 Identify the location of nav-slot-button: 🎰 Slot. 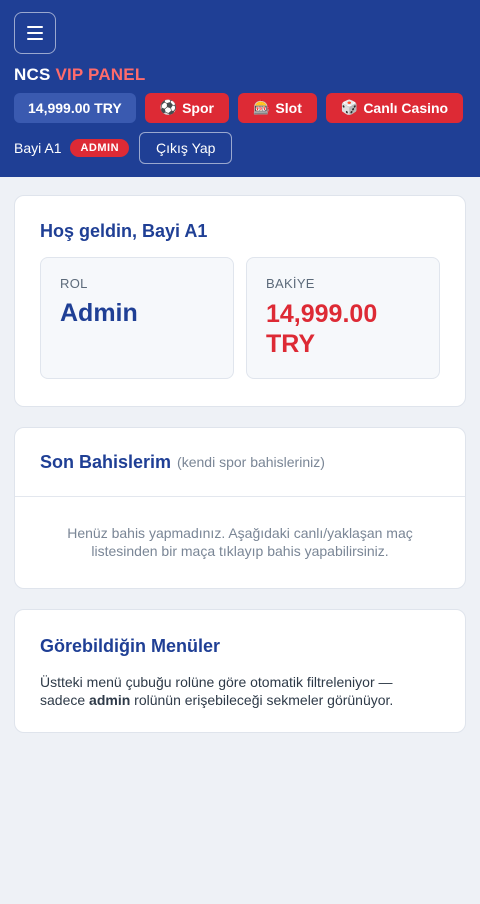
(277, 108).